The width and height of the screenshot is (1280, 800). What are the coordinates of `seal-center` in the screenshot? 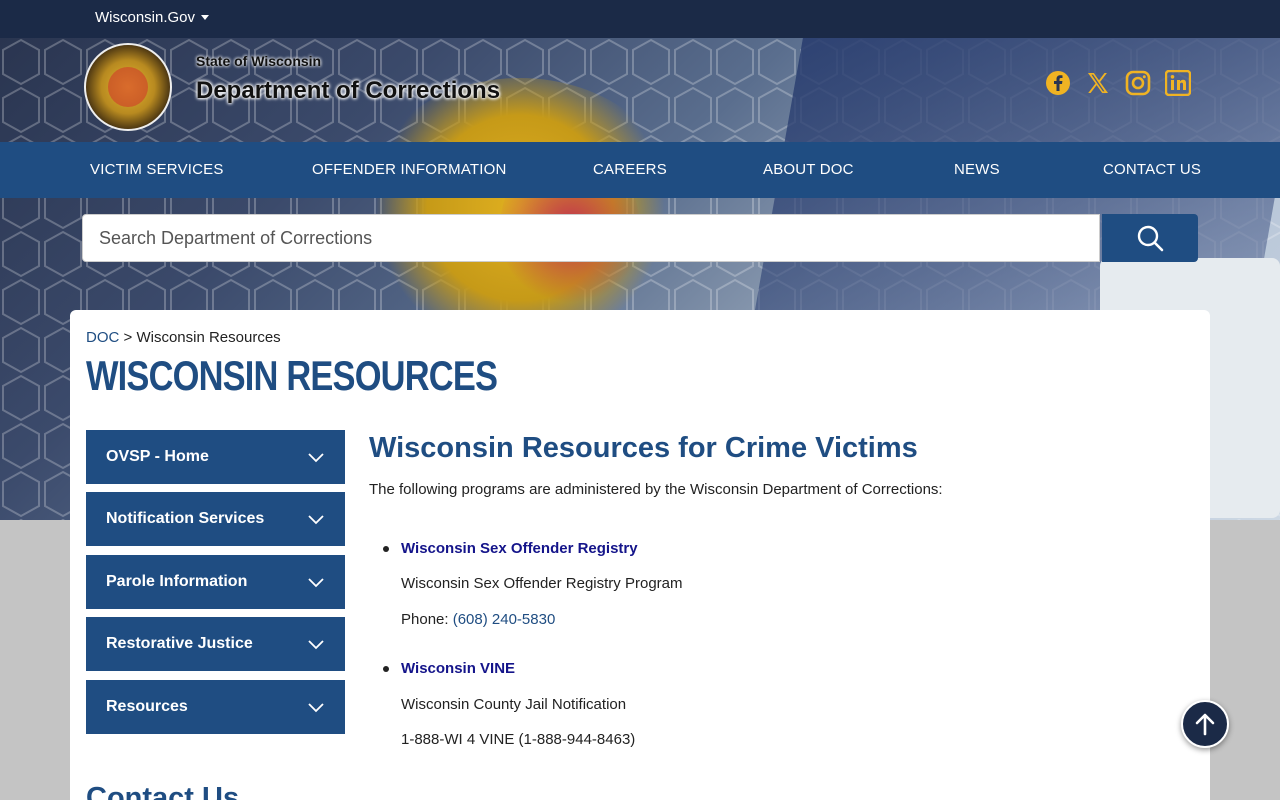 It's located at (128, 87).